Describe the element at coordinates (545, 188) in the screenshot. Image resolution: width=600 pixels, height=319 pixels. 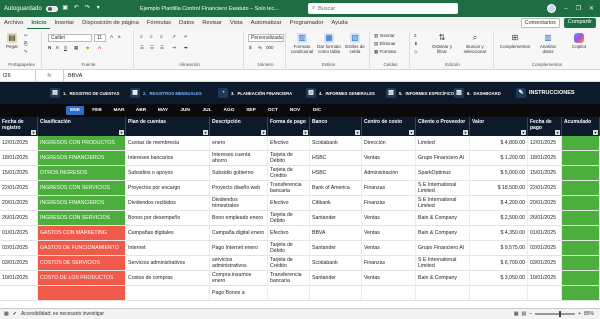
I see `cell-fpago: 22/01/2025` at that location.